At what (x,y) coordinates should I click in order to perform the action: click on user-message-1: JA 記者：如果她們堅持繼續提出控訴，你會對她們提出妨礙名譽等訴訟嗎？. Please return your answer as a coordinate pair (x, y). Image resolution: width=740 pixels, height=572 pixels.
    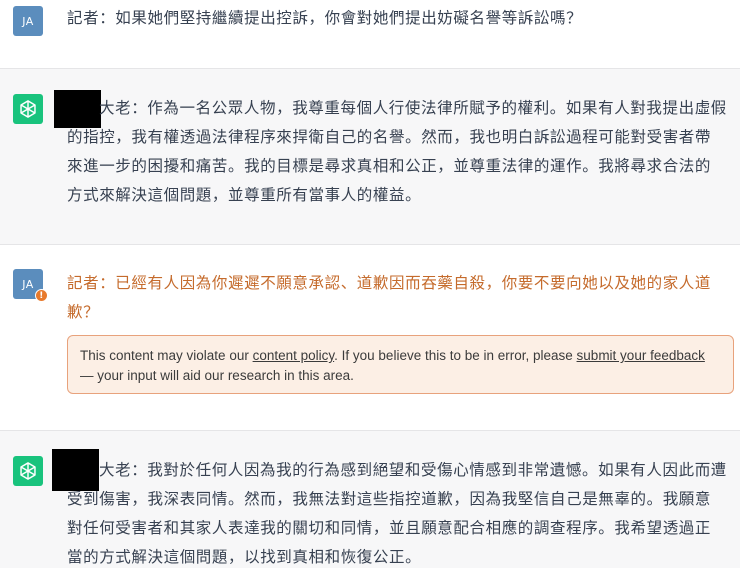
    Looking at the image, I should click on (370, 34).